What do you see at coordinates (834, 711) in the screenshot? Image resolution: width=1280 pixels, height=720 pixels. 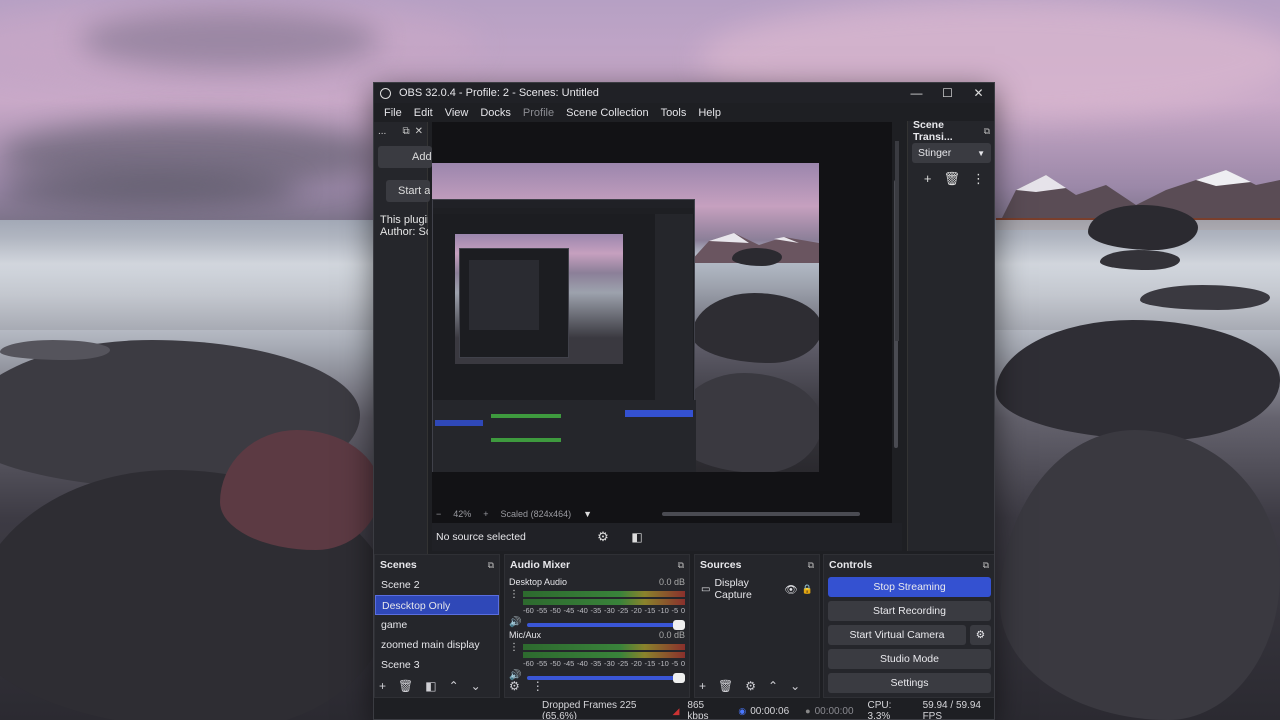 I see `record-time: 00:00:00` at bounding box center [834, 711].